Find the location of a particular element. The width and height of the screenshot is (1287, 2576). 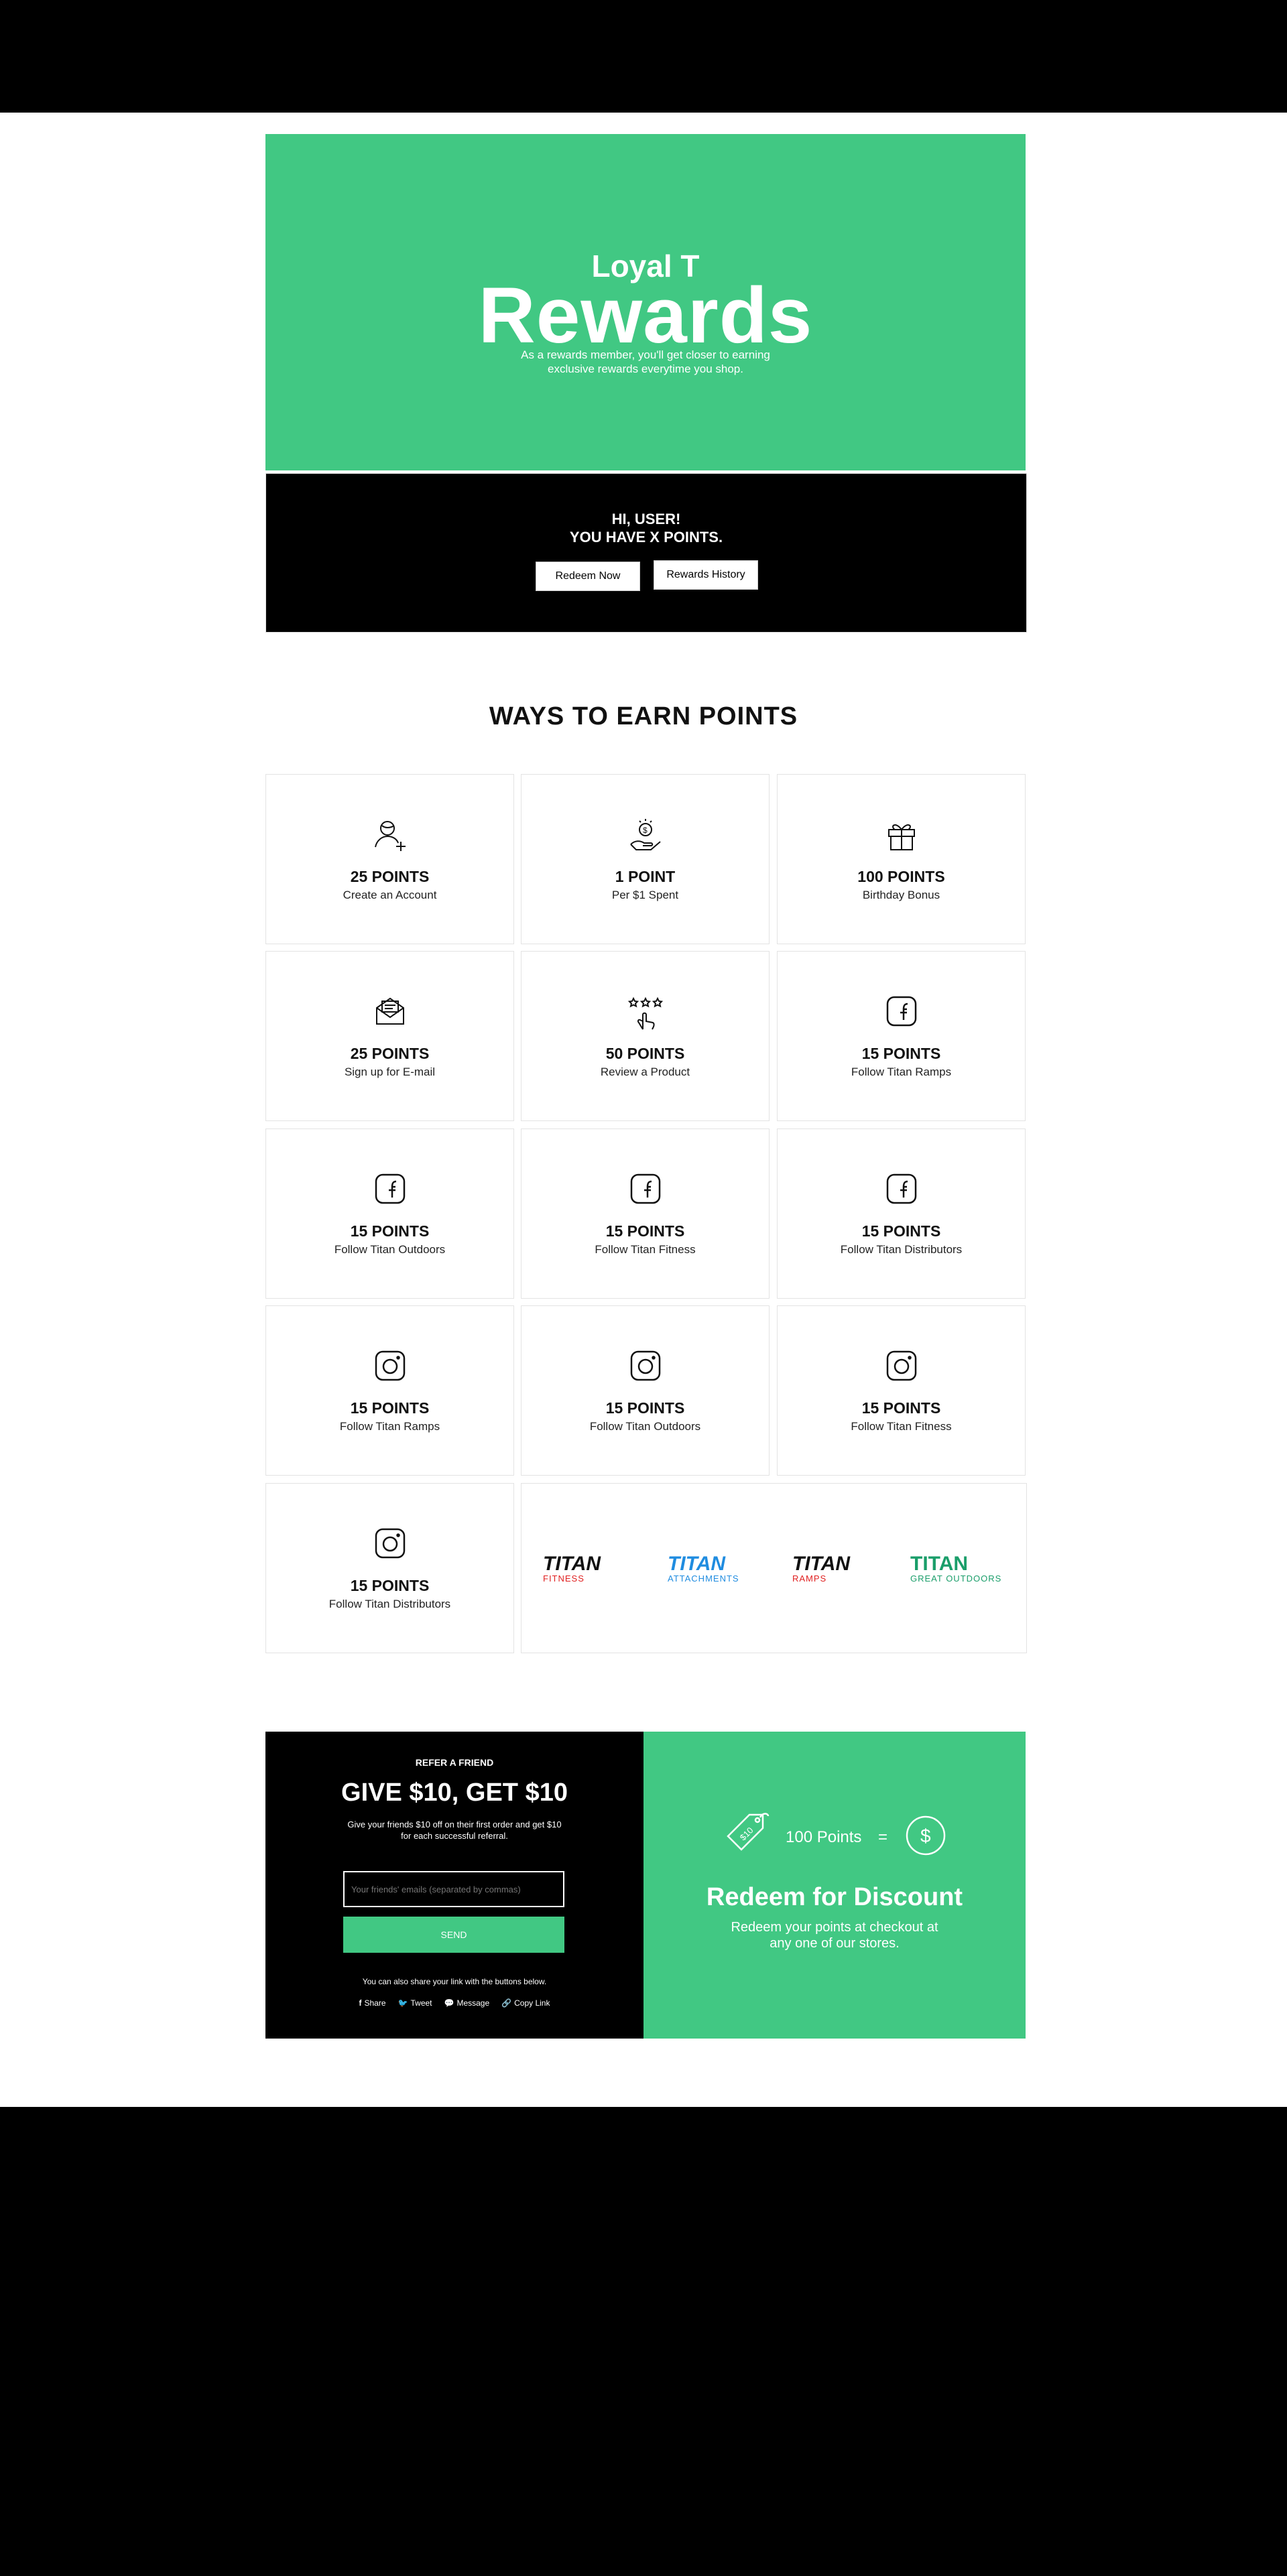

card-points: 1 POINT is located at coordinates (645, 876).